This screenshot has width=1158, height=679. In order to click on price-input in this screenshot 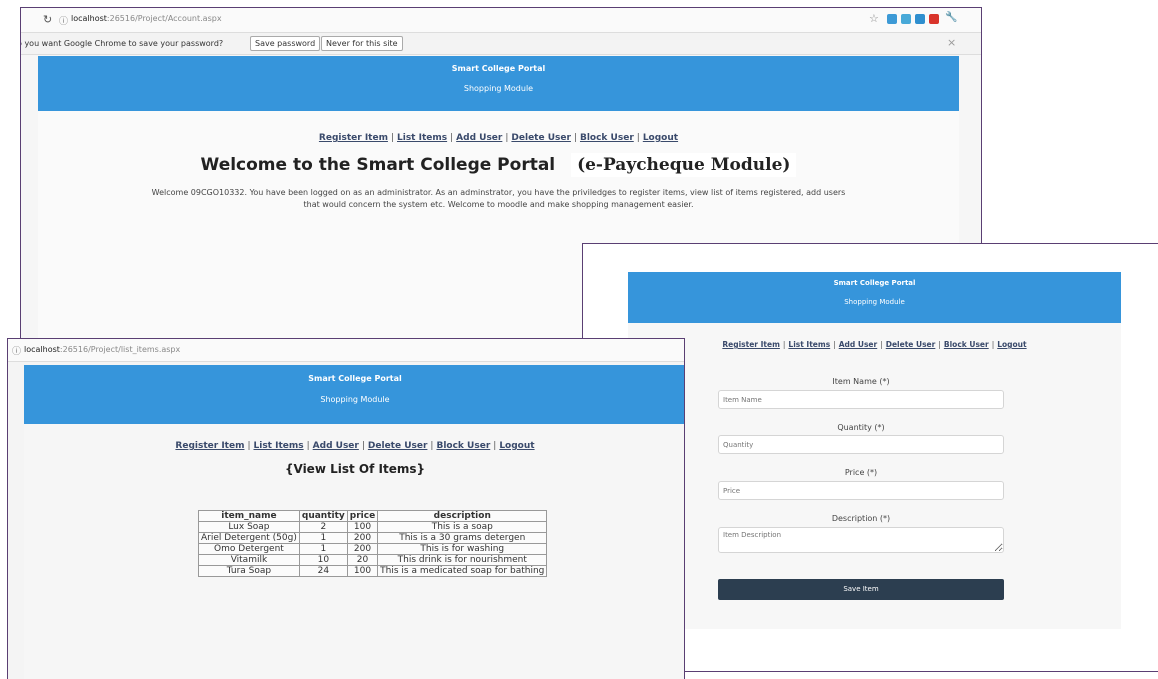, I will do `click(861, 490)`.